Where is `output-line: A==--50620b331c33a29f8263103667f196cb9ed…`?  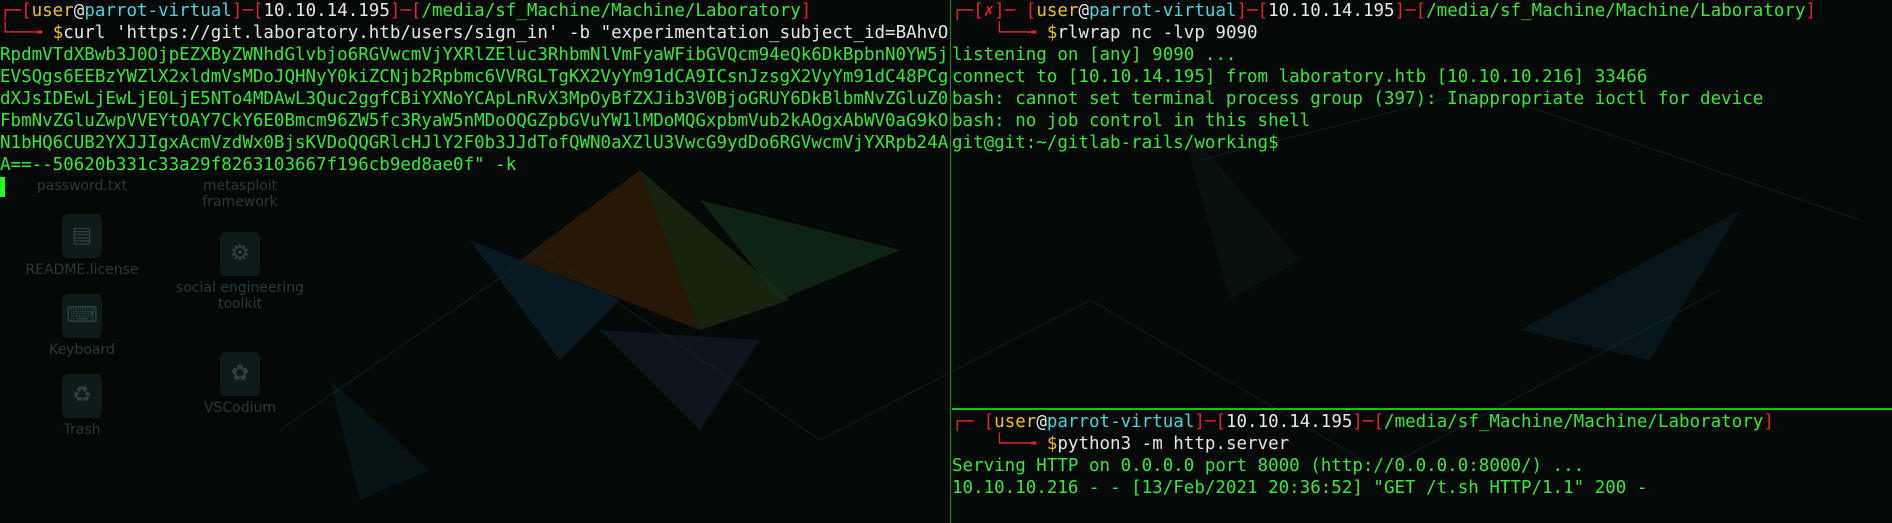
output-line: A==--50620b331c33a29f8263103667f196cb9ed… is located at coordinates (258, 165).